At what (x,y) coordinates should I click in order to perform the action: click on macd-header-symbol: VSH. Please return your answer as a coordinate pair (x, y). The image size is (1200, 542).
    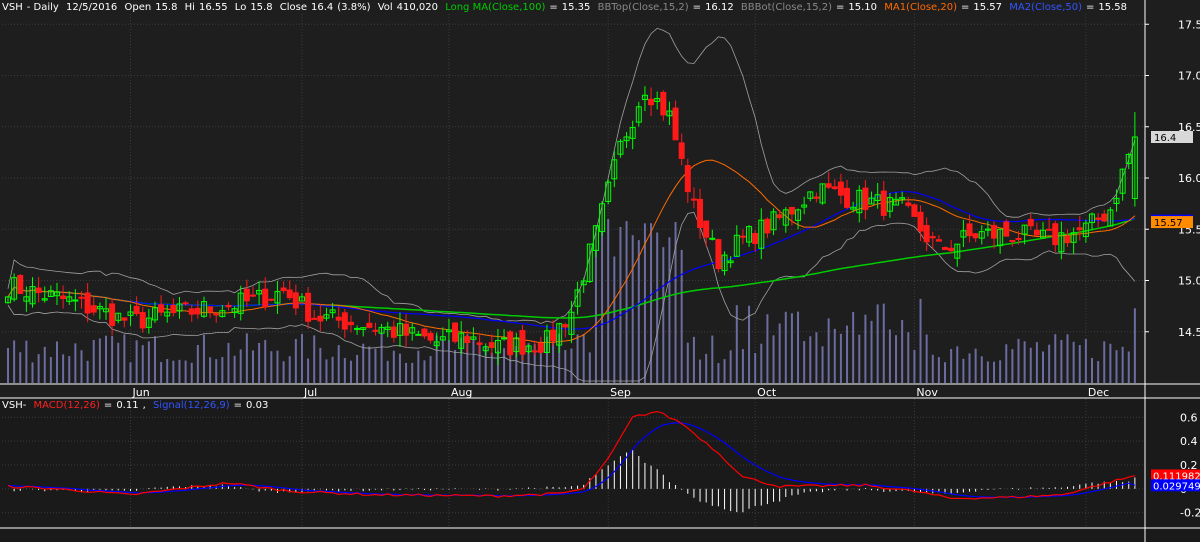
    Looking at the image, I should click on (12, 405).